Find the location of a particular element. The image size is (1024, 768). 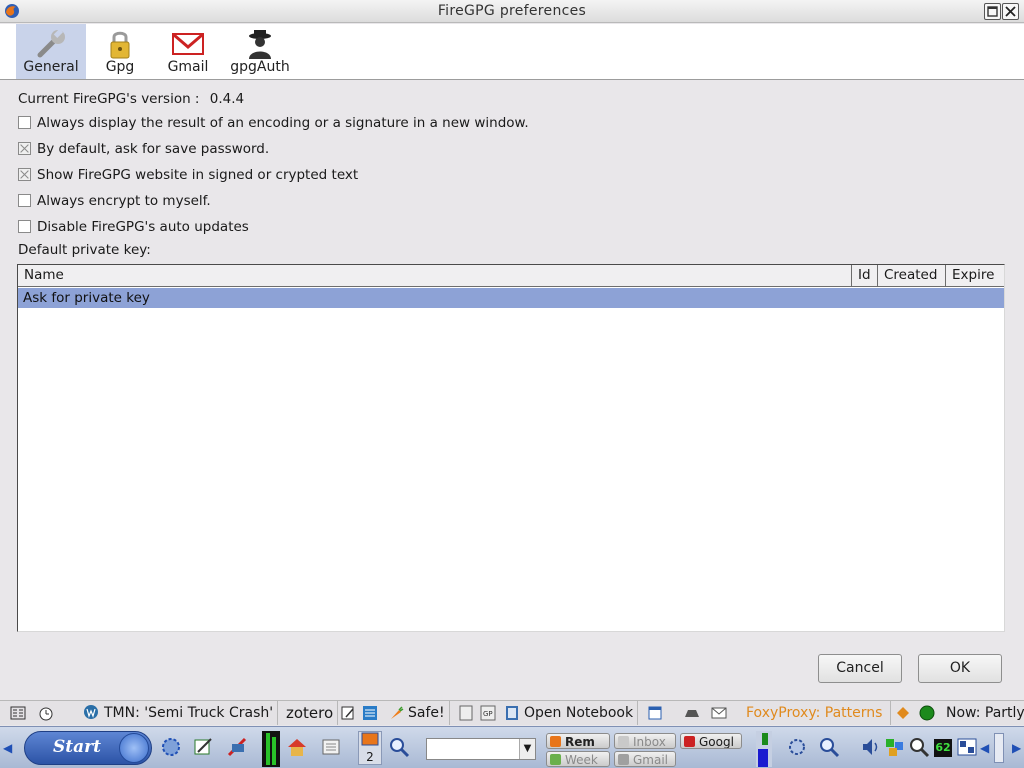

close-icon is located at coordinates (1010, 11).